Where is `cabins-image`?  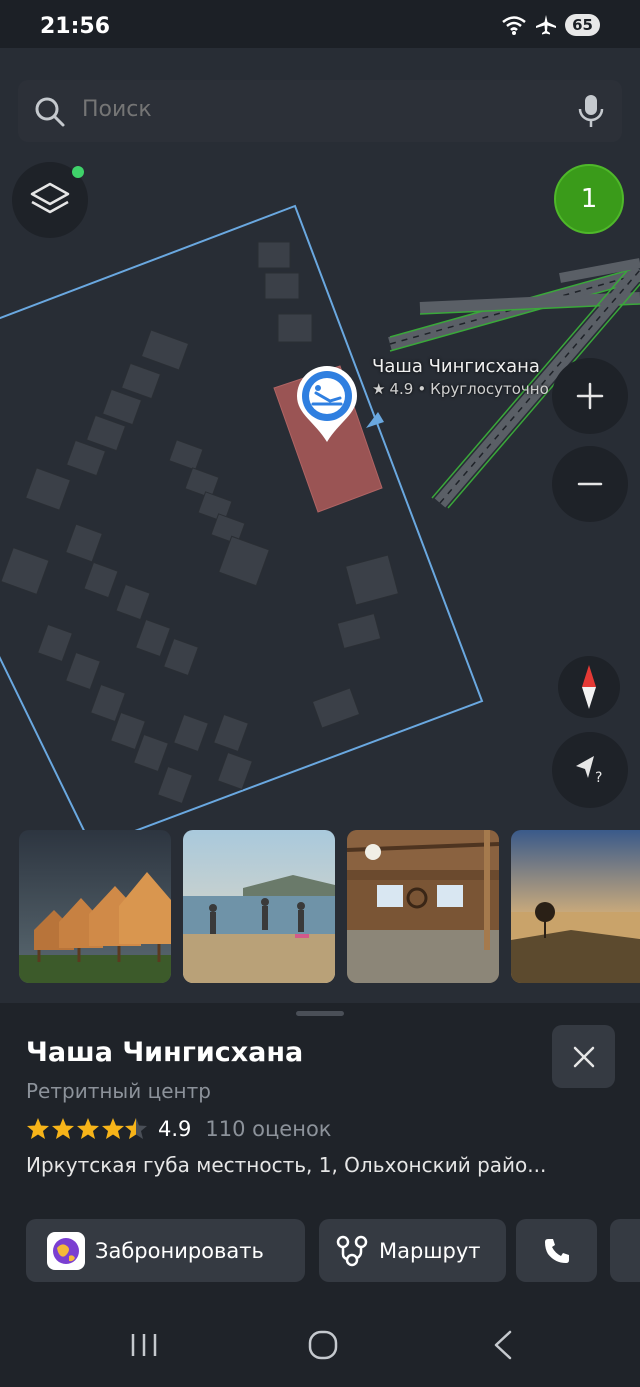 cabins-image is located at coordinates (95, 906).